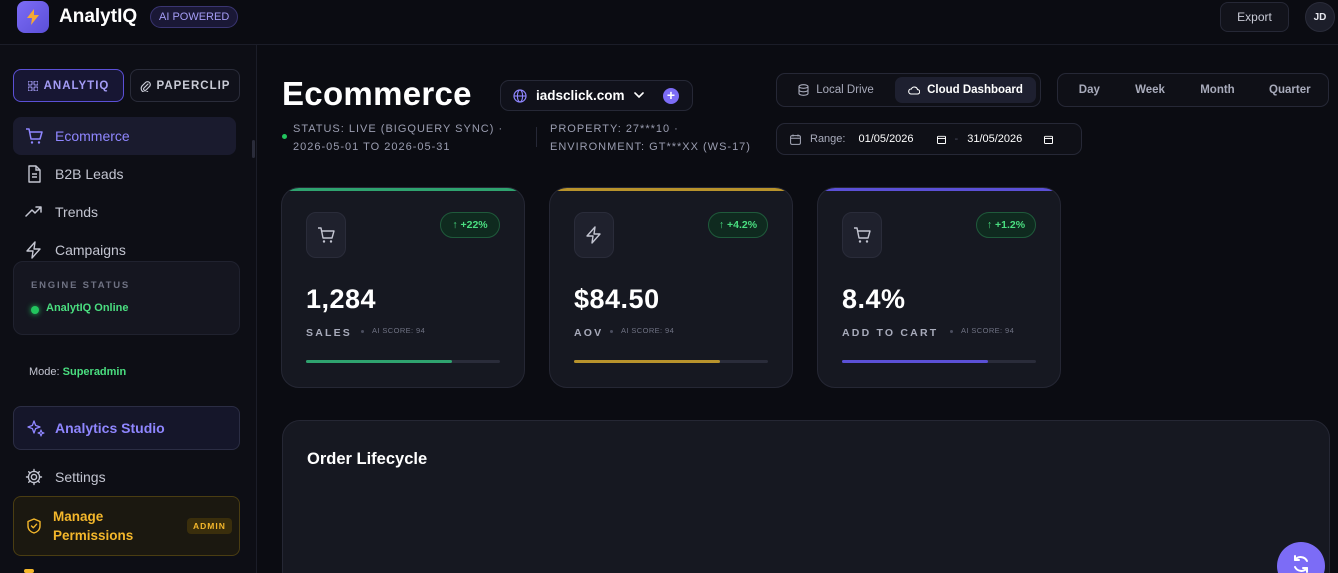 The image size is (1338, 573). What do you see at coordinates (93, 526) in the screenshot?
I see `manage-permissions-label: Manage Permissions` at bounding box center [93, 526].